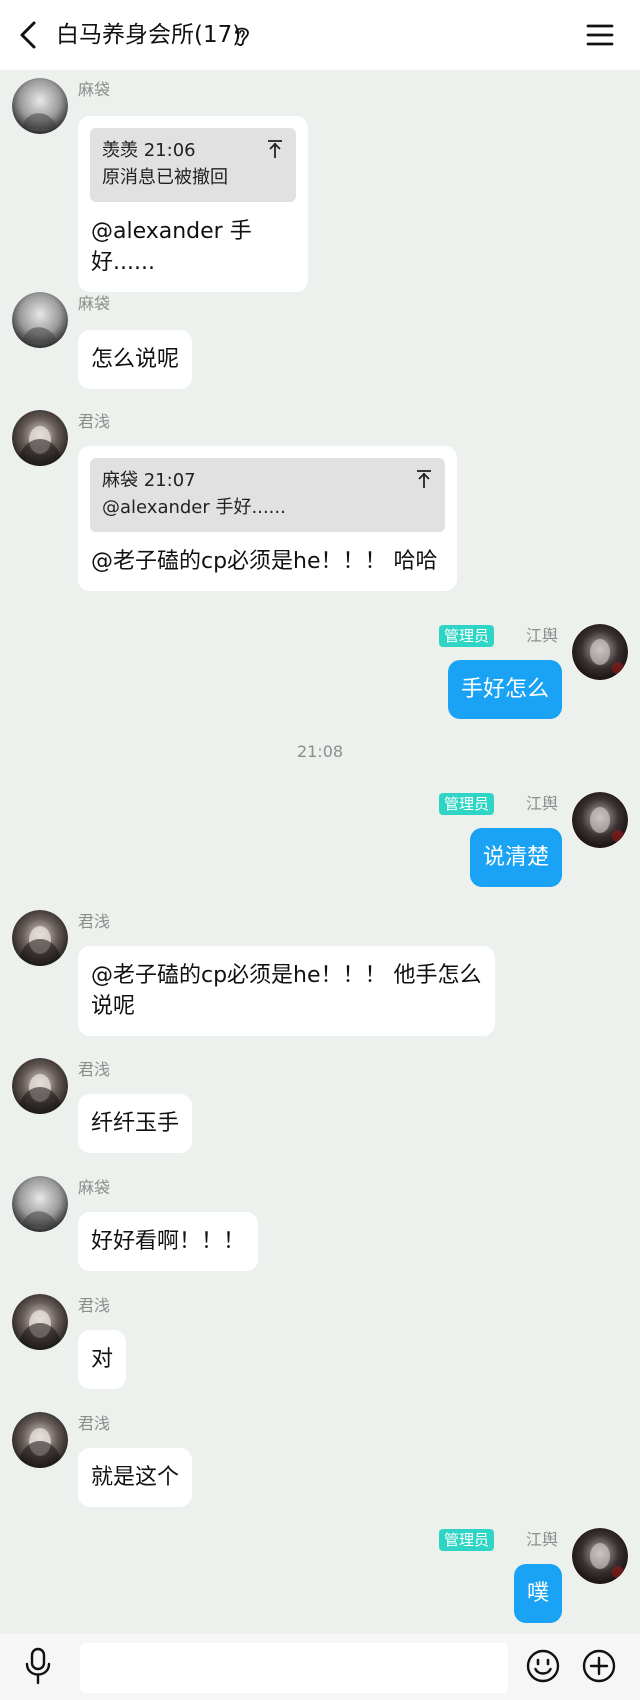 Image resolution: width=640 pixels, height=1700 pixels. I want to click on message-text: 手好怎么, so click(504, 689).